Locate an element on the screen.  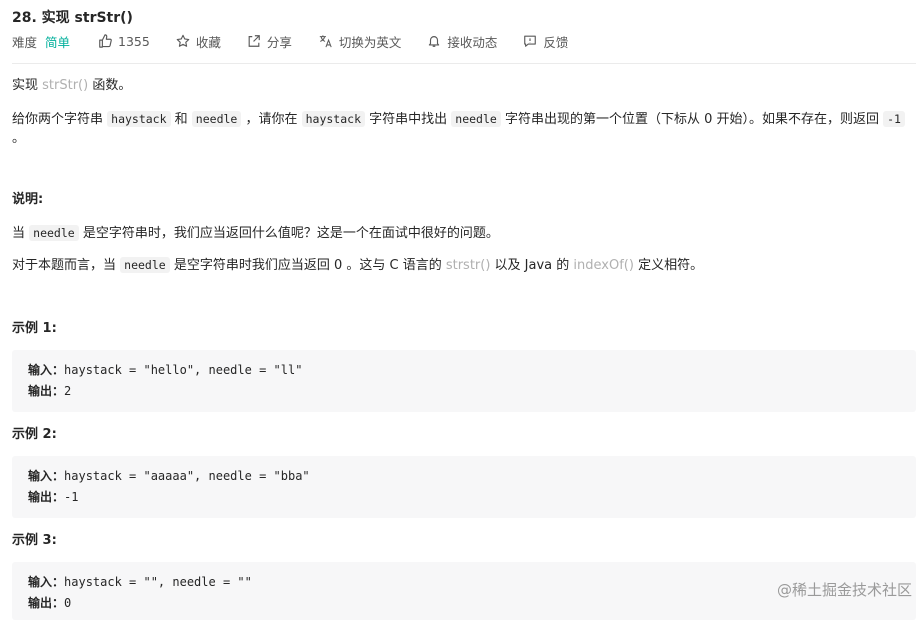
text: 是空字符串时我们应当返回 0 。这与 C 语言的 is located at coordinates (307, 265).